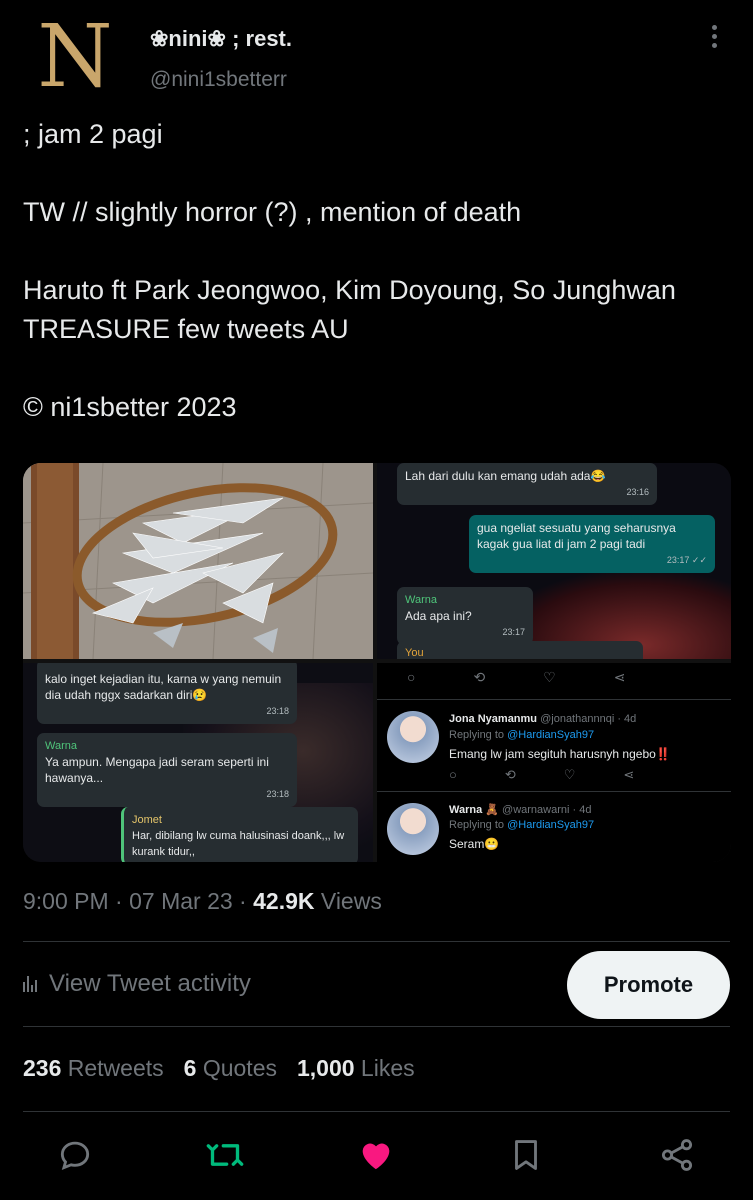 The width and height of the screenshot is (753, 1200). What do you see at coordinates (560, 754) in the screenshot?
I see `reply-text: Emang lw jam segituh harusnyh ngebo‼️` at bounding box center [560, 754].